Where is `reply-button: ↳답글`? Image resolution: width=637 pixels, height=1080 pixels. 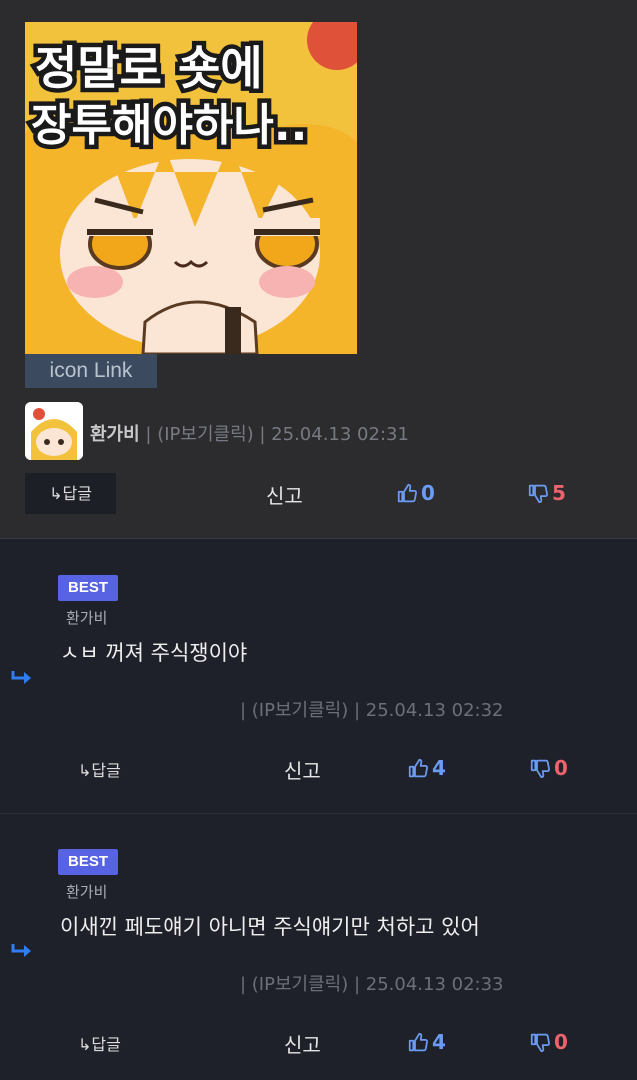 reply-button: ↳답글 is located at coordinates (70, 493).